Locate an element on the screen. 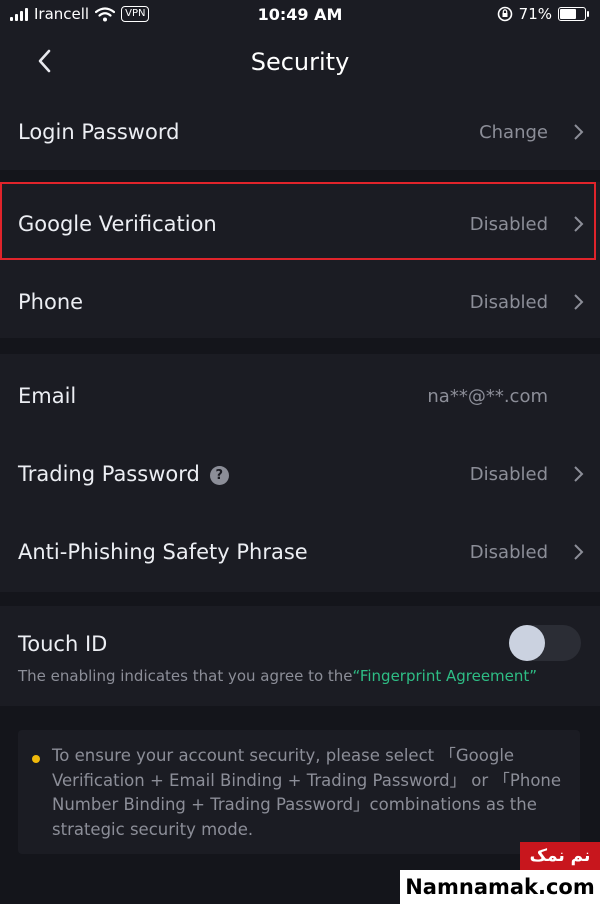 The image size is (600, 904). battery-icon is located at coordinates (573, 14).